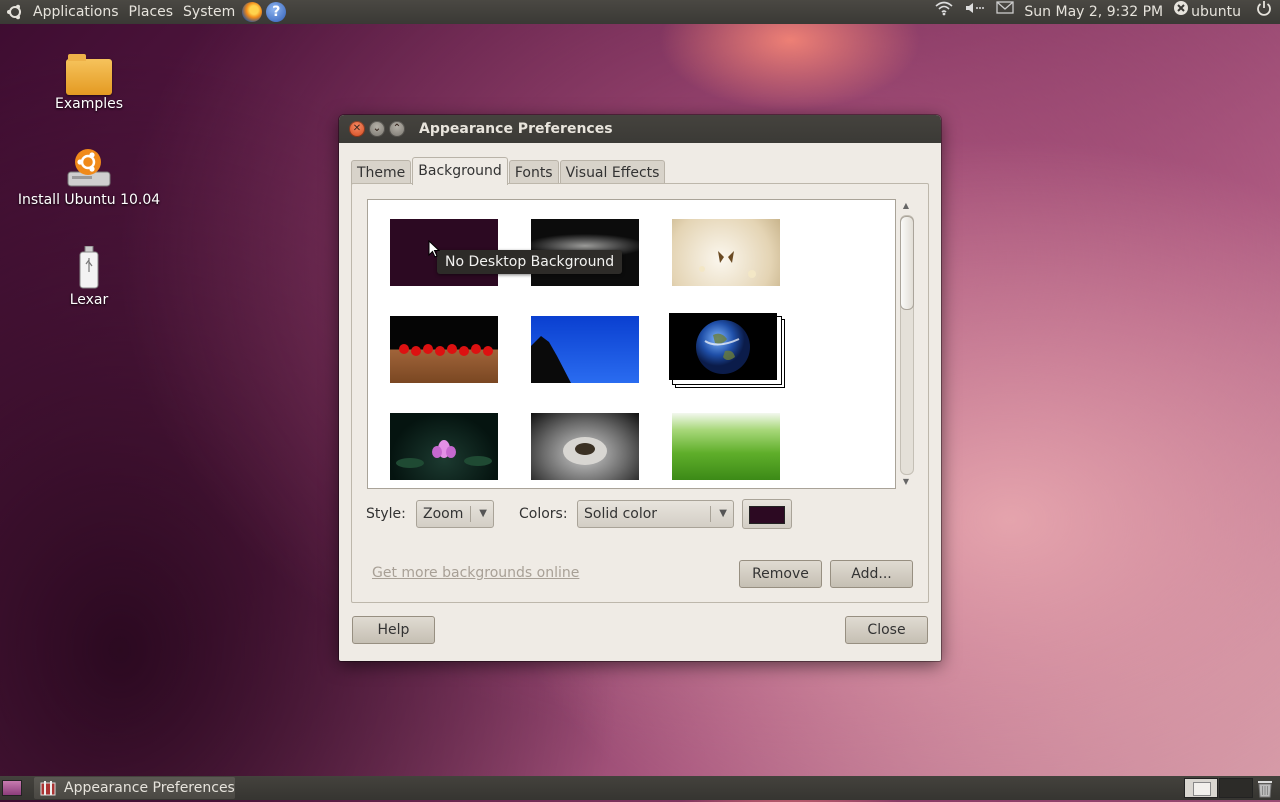  Describe the element at coordinates (1265, 788) in the screenshot. I see `trash-icon` at that location.